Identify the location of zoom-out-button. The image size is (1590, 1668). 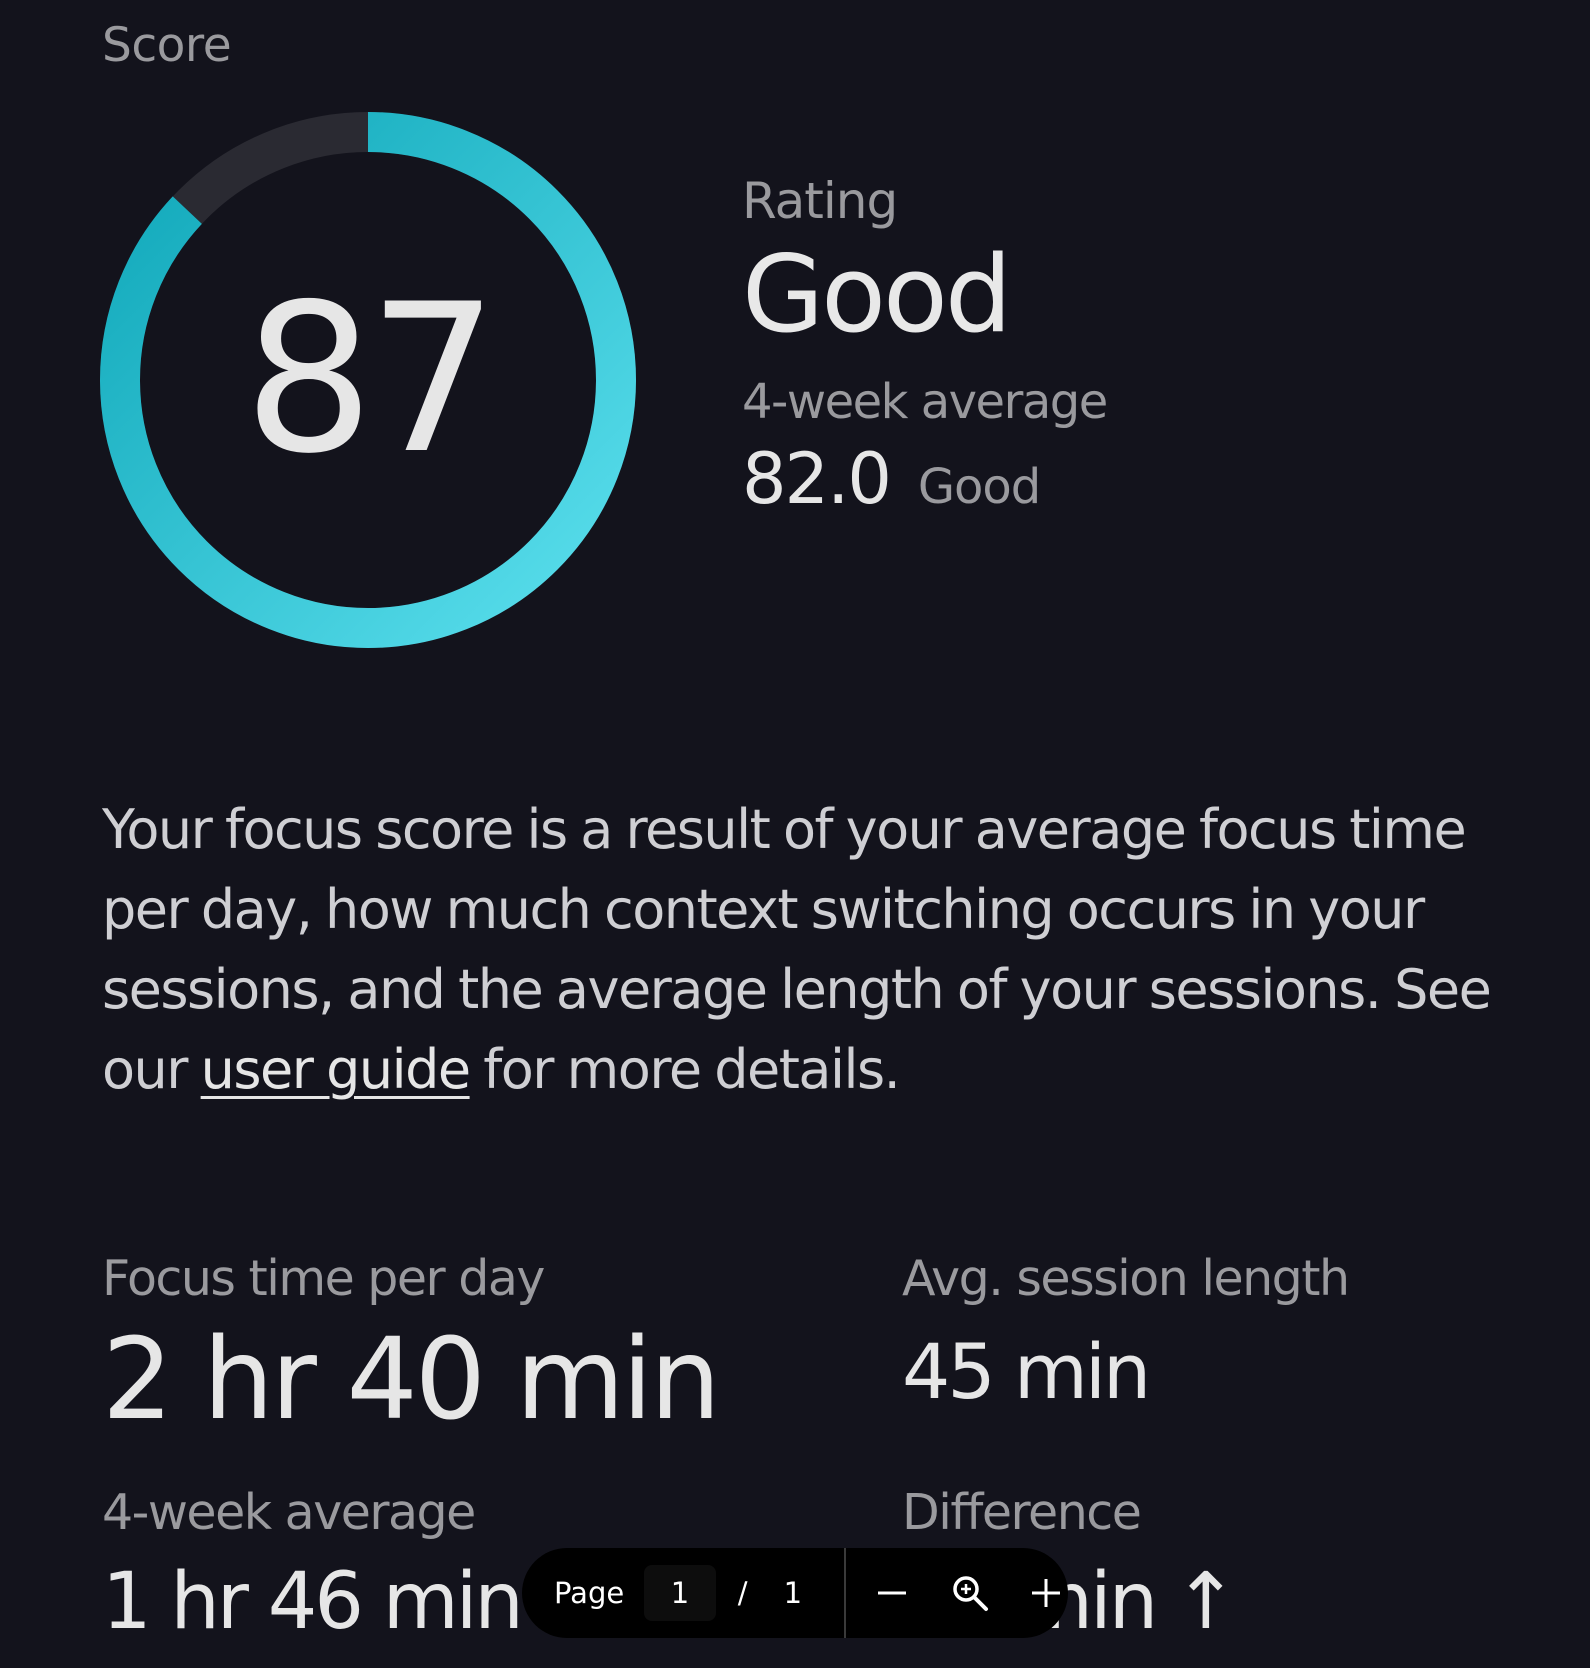
(892, 1593).